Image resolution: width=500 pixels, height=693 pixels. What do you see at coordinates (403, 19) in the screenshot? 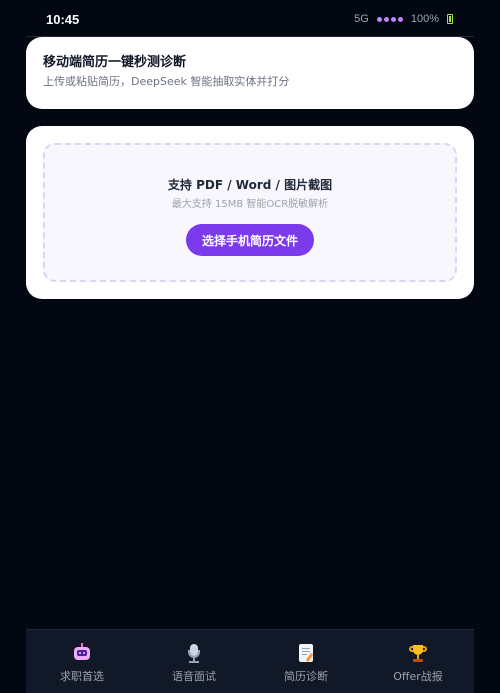
I see `status-indicators: 5G 100%` at bounding box center [403, 19].